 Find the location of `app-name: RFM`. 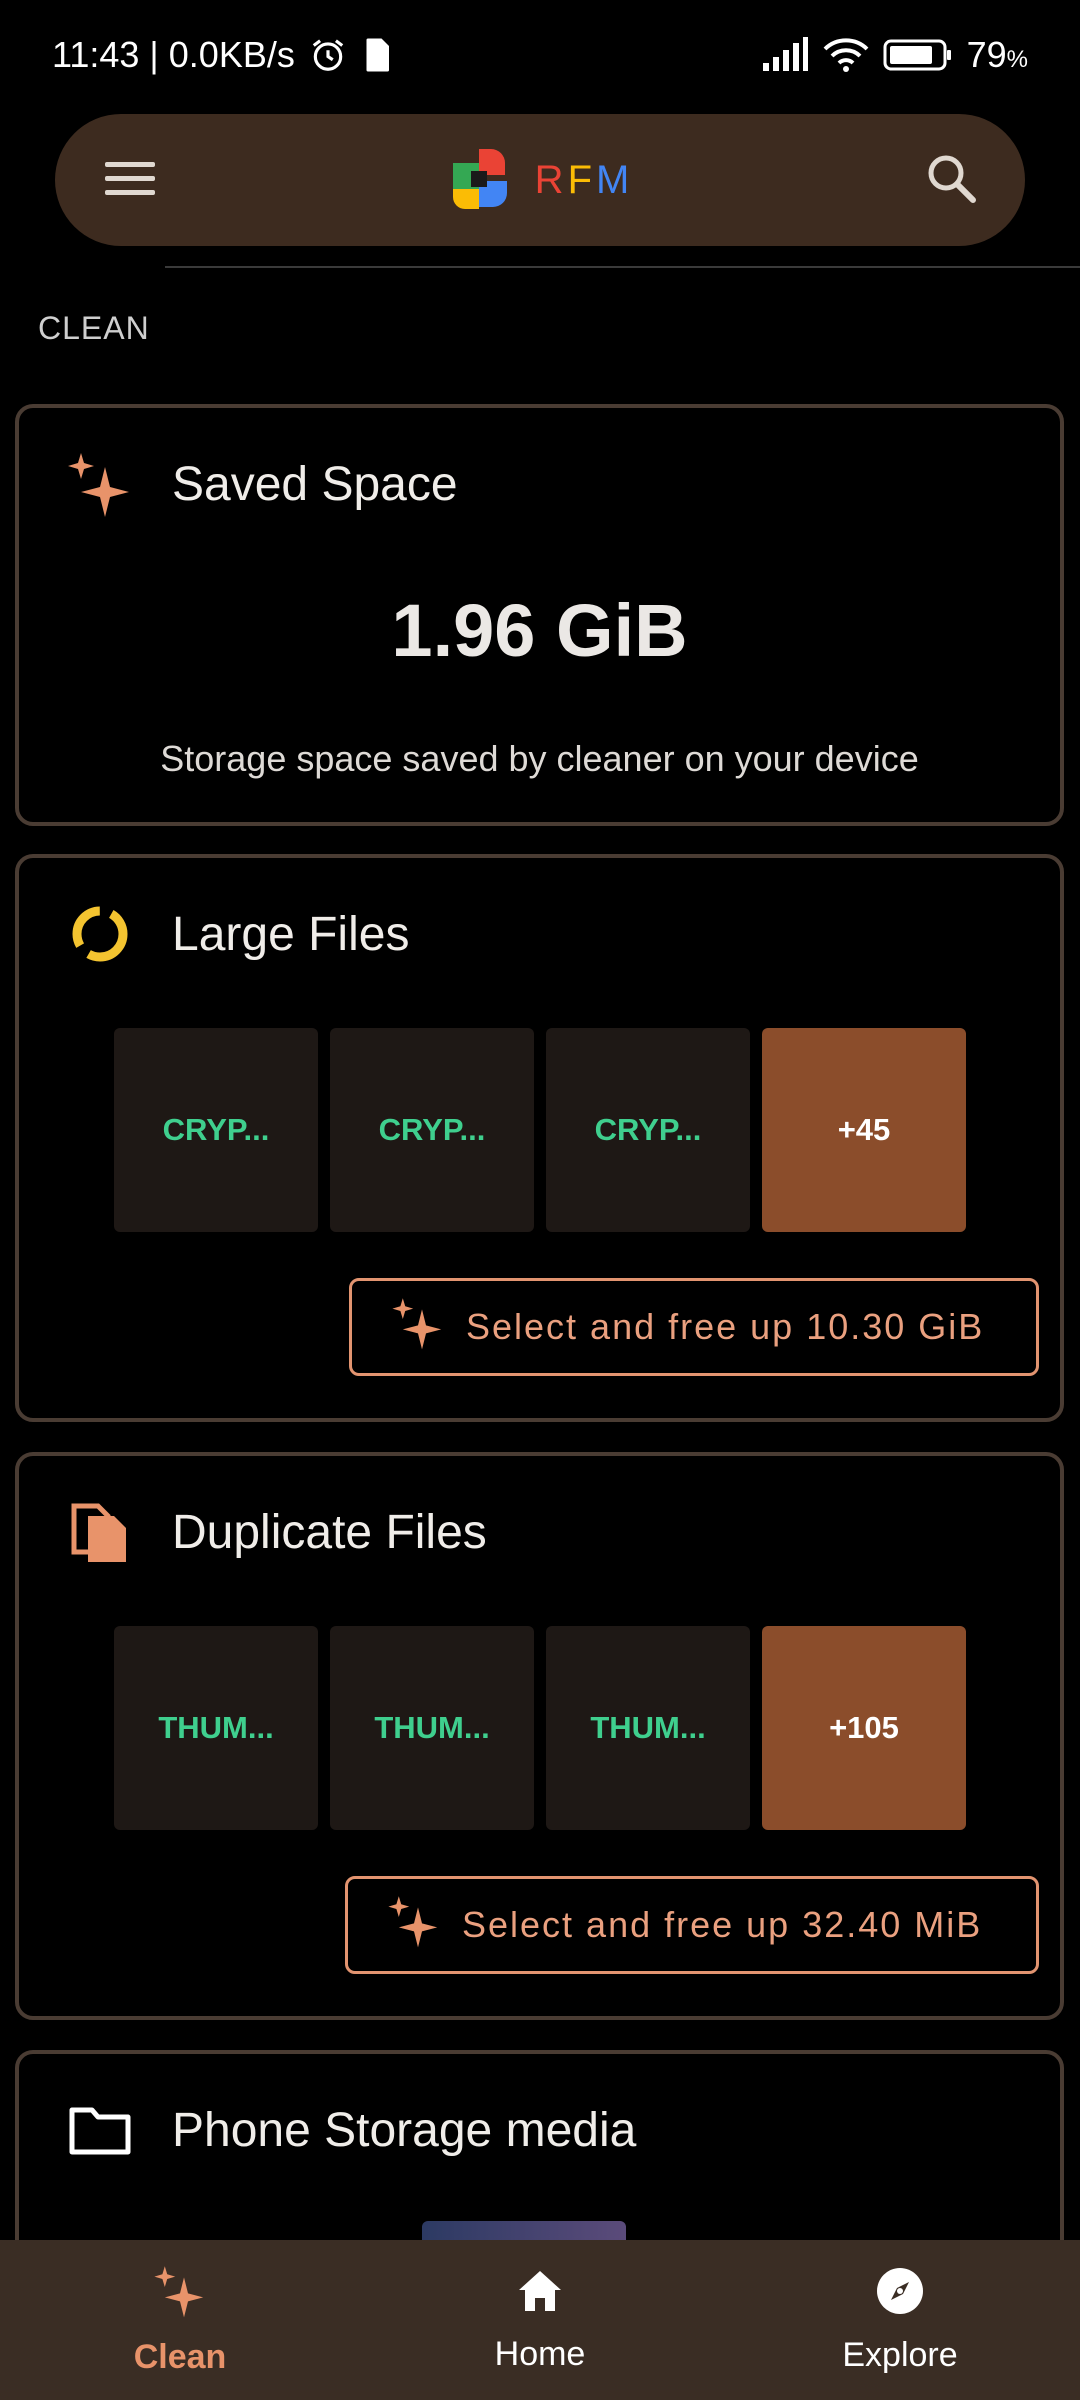

app-name: RFM is located at coordinates (584, 180).